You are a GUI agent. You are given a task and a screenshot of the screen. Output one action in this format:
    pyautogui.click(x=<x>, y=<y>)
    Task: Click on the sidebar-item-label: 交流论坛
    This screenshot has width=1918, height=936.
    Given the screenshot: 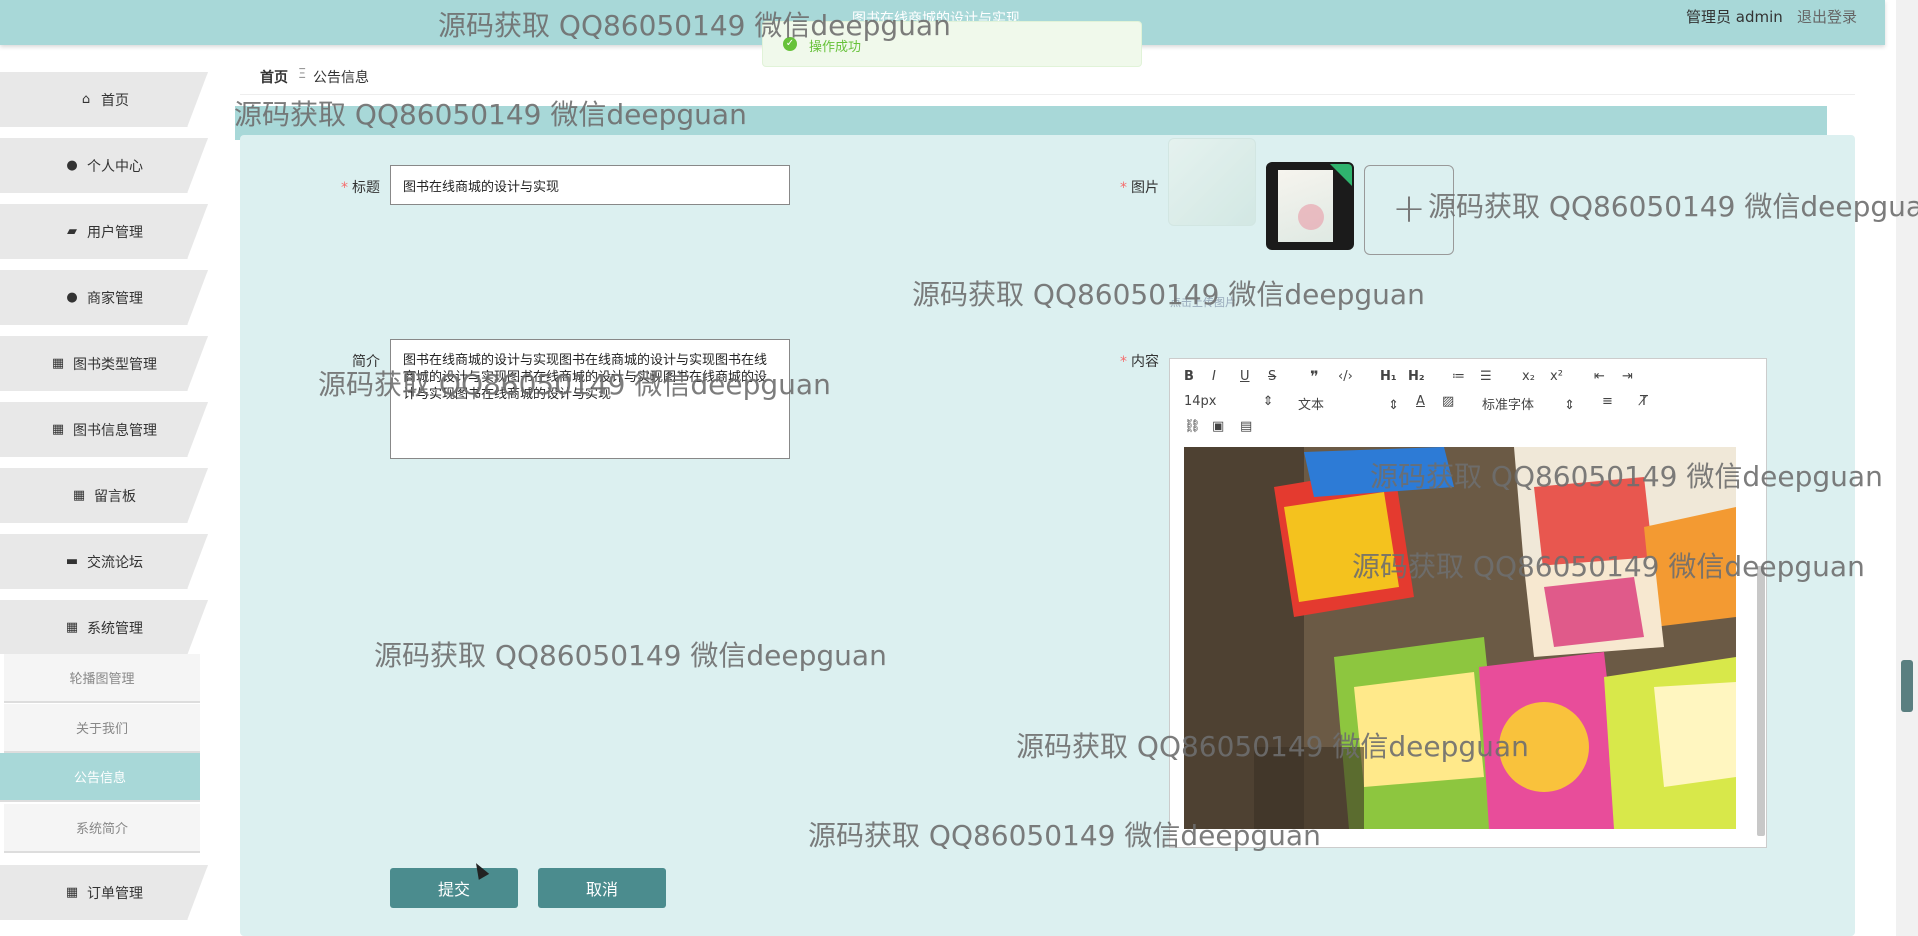 What is the action you would take?
    pyautogui.click(x=115, y=562)
    